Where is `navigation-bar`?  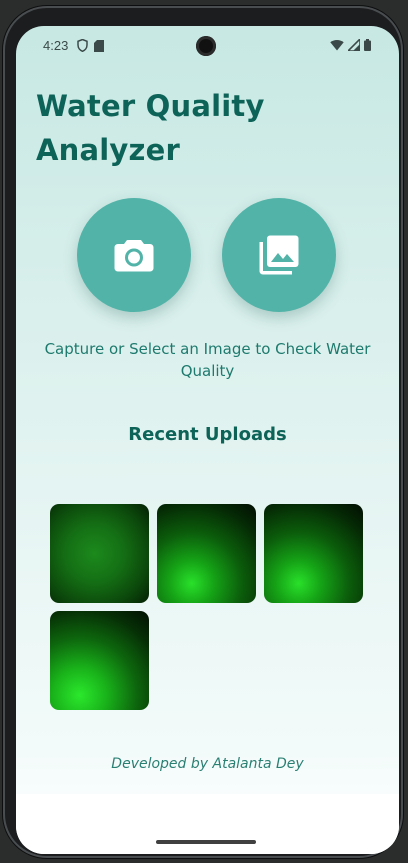
navigation-bar is located at coordinates (207, 824).